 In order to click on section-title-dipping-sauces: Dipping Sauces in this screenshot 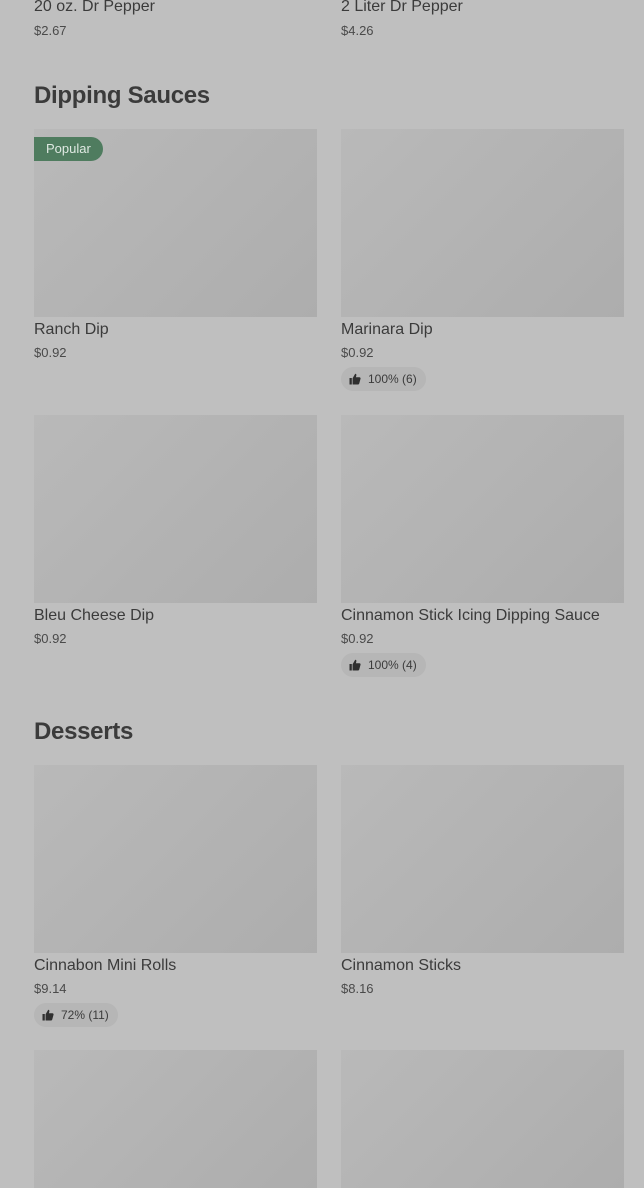, I will do `click(122, 95)`.